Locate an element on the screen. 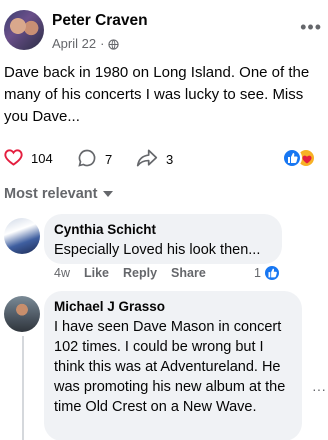 The image size is (328, 440). more-options-icon: ••• is located at coordinates (311, 27).